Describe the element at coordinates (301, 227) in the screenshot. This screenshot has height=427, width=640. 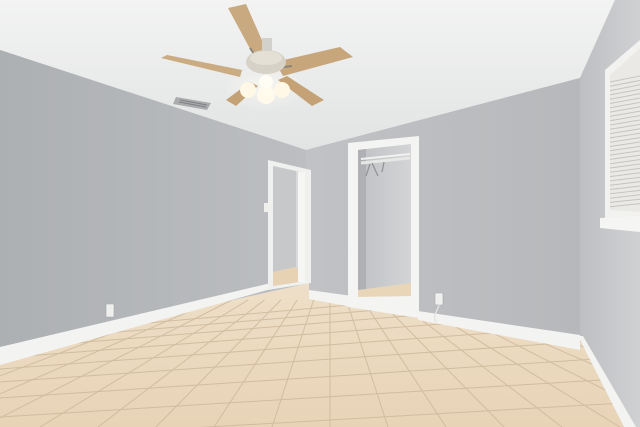
I see `hallway-door-edge` at that location.